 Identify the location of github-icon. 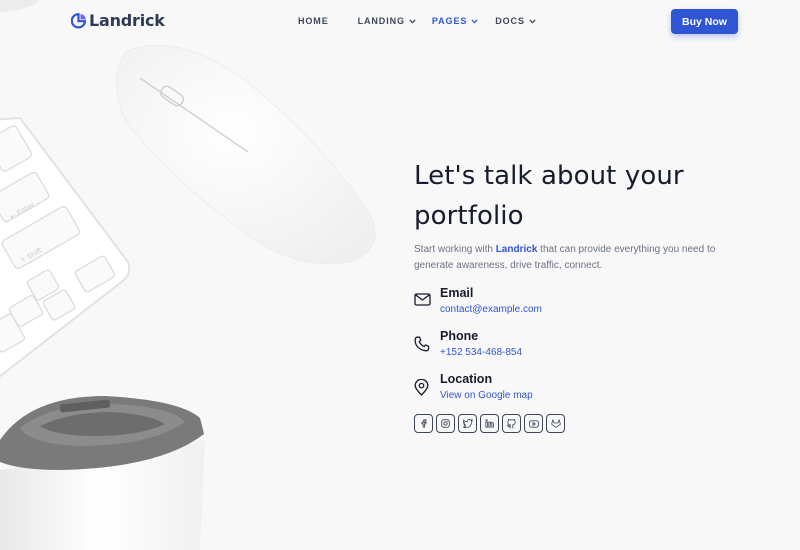
(511, 423).